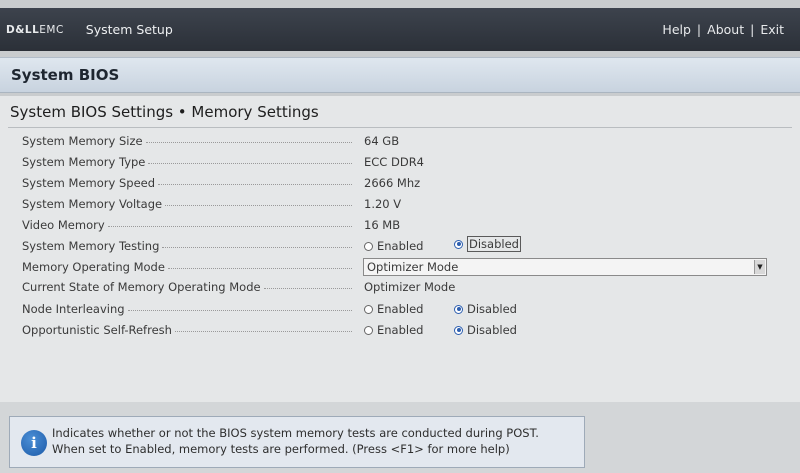 Image resolution: width=800 pixels, height=473 pixels. What do you see at coordinates (676, 29) in the screenshot?
I see `help-link: Help` at bounding box center [676, 29].